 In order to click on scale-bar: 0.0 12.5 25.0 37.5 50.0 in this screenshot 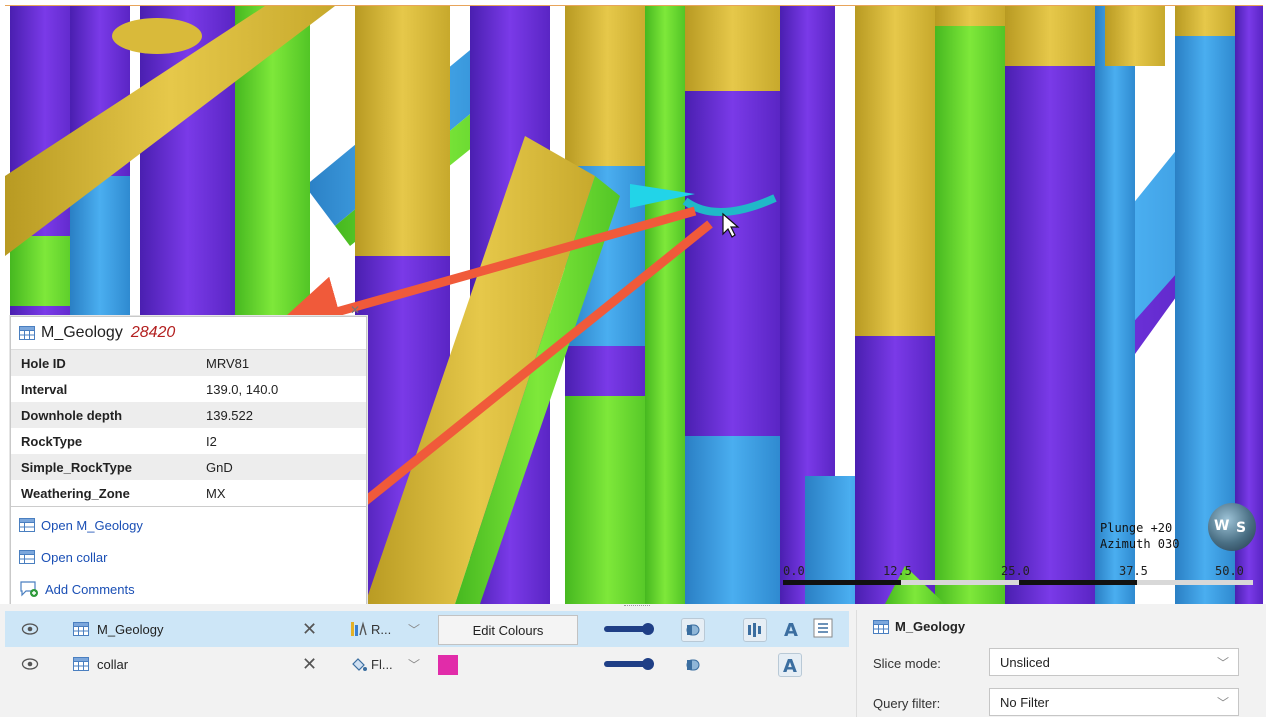, I will do `click(1018, 577)`.